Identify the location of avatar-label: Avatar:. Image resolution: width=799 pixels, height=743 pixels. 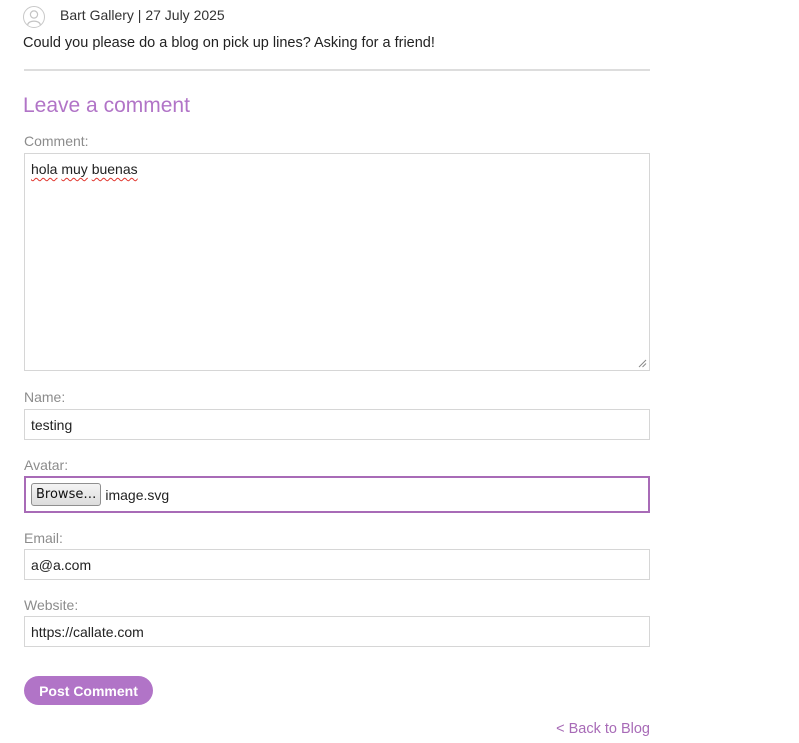
(46, 465).